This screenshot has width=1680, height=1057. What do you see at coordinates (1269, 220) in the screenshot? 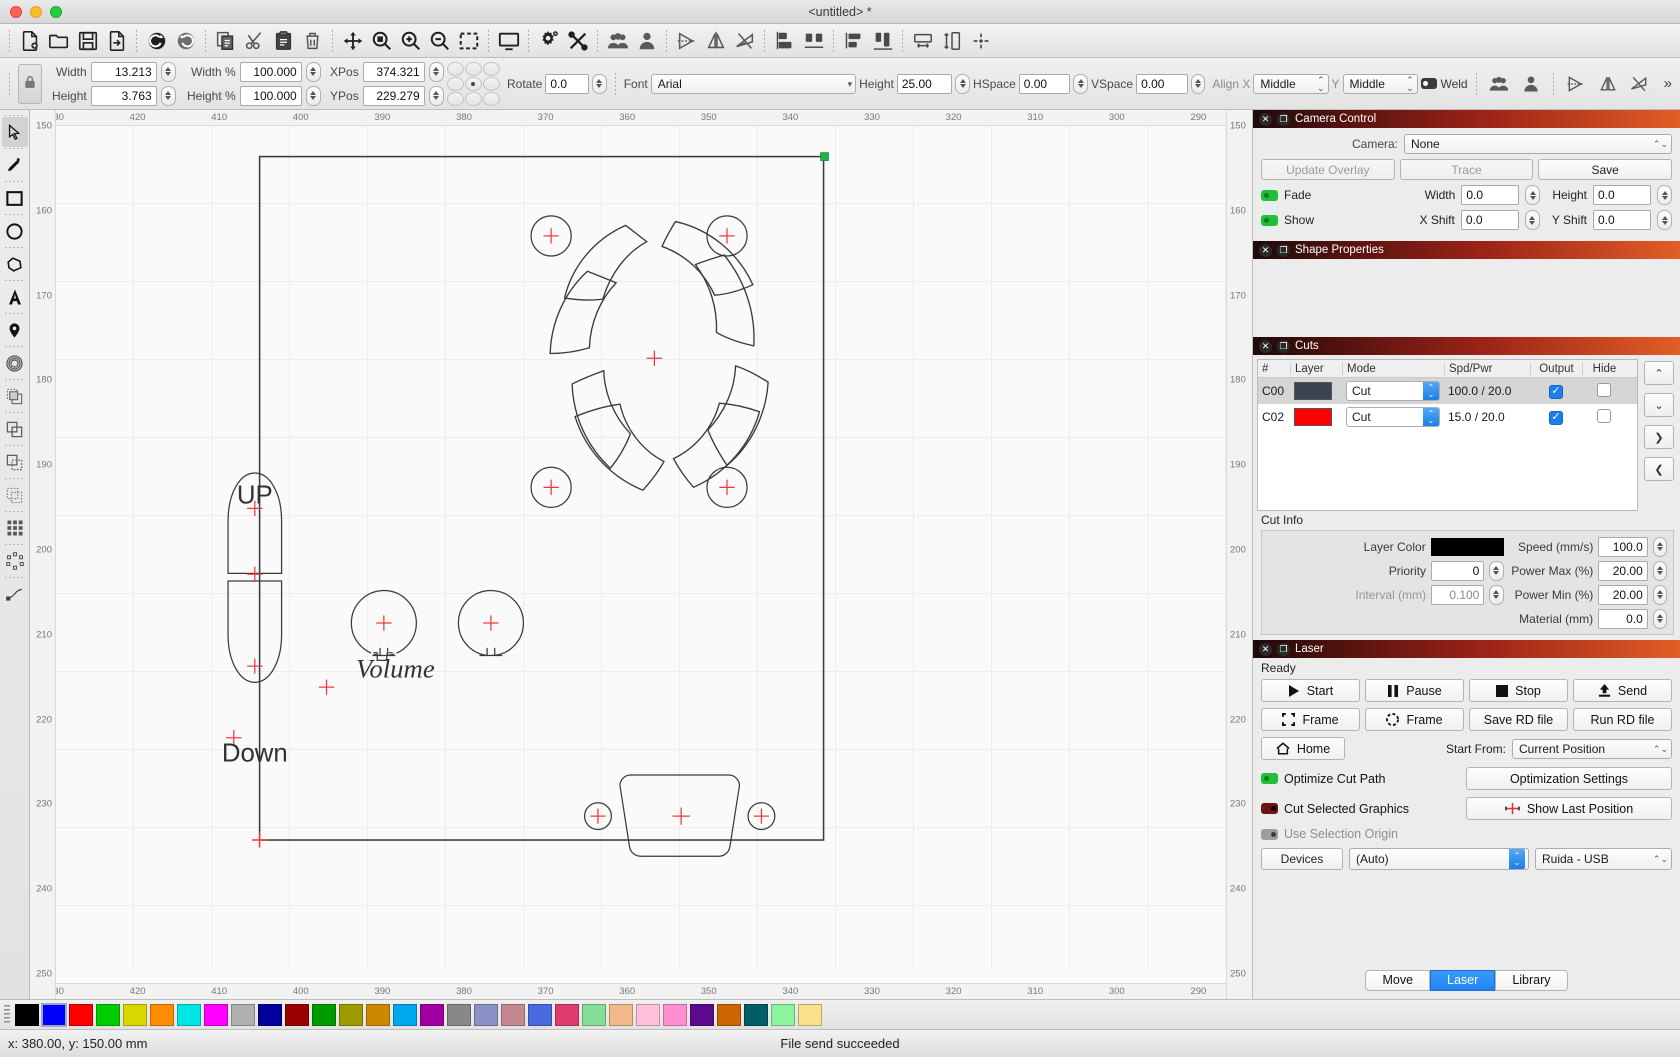
I see `show-toggle` at bounding box center [1269, 220].